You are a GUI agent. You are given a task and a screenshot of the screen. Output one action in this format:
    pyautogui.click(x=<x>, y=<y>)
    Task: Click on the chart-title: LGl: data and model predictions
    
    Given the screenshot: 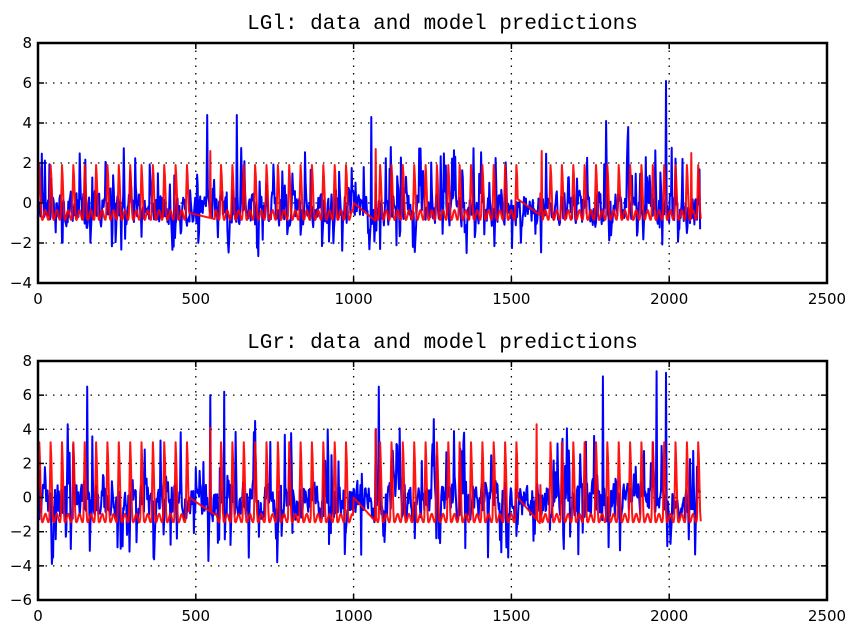 What is the action you would take?
    pyautogui.click(x=442, y=24)
    